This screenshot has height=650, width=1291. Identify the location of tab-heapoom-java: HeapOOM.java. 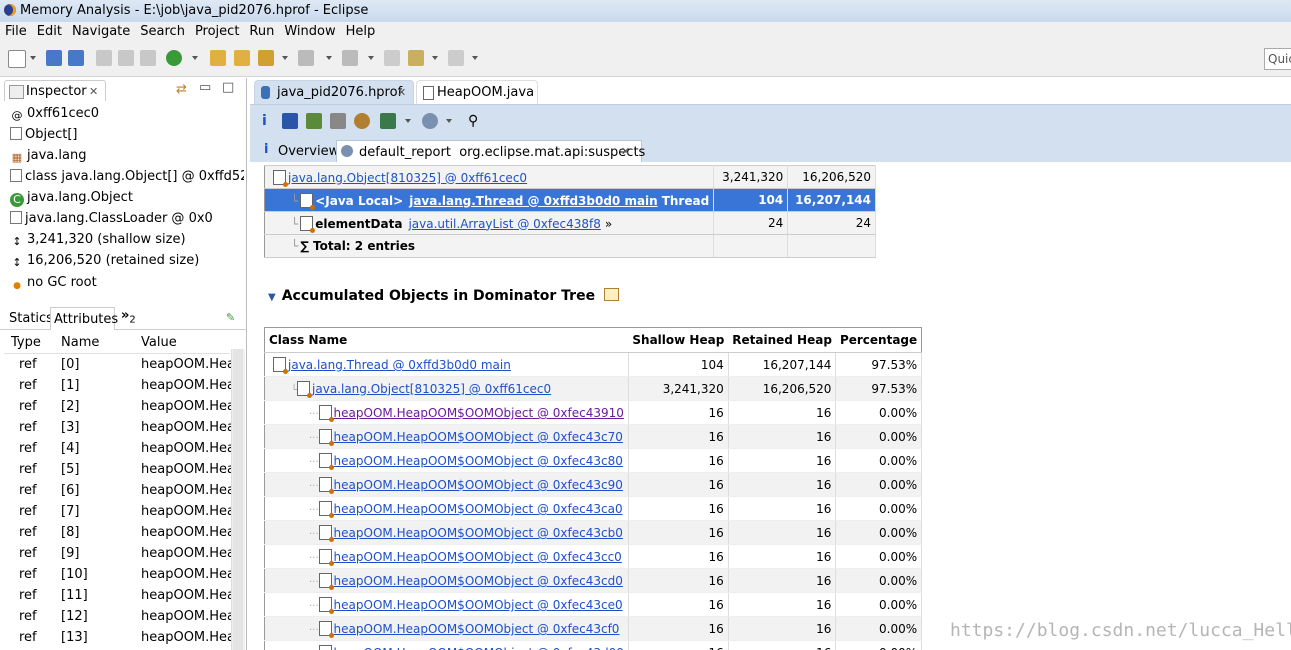
(477, 92).